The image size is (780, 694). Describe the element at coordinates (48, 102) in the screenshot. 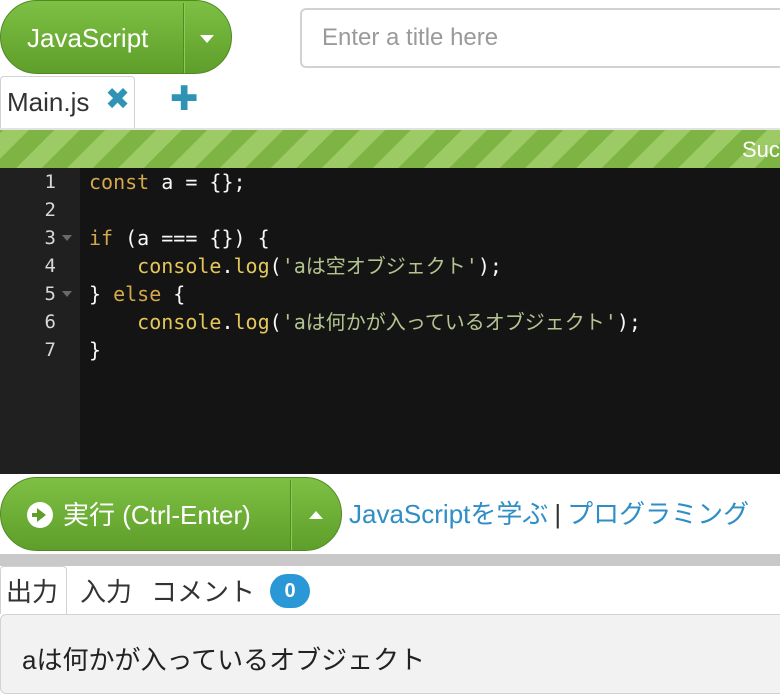

I see `tab-label: Main.js` at that location.